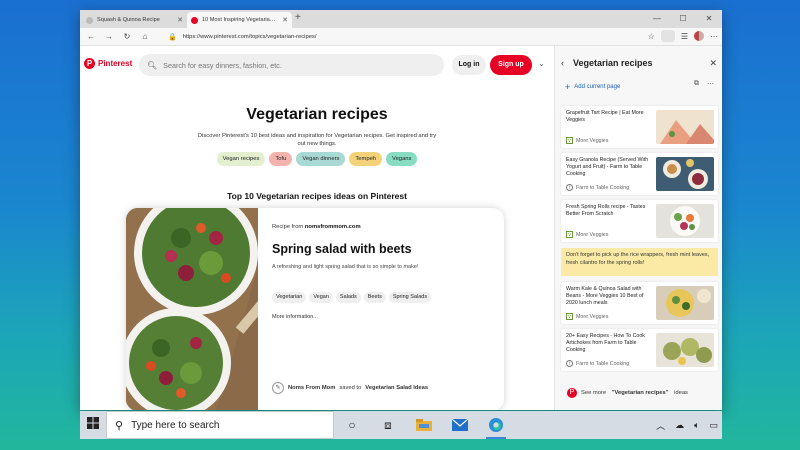 The image size is (800, 450). I want to click on favorites-icon: ☰, so click(684, 36).